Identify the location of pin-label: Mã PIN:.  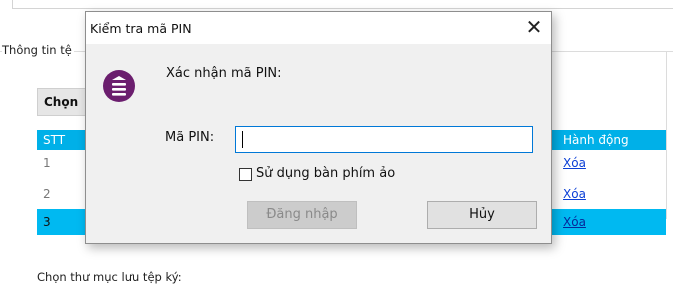
(190, 137).